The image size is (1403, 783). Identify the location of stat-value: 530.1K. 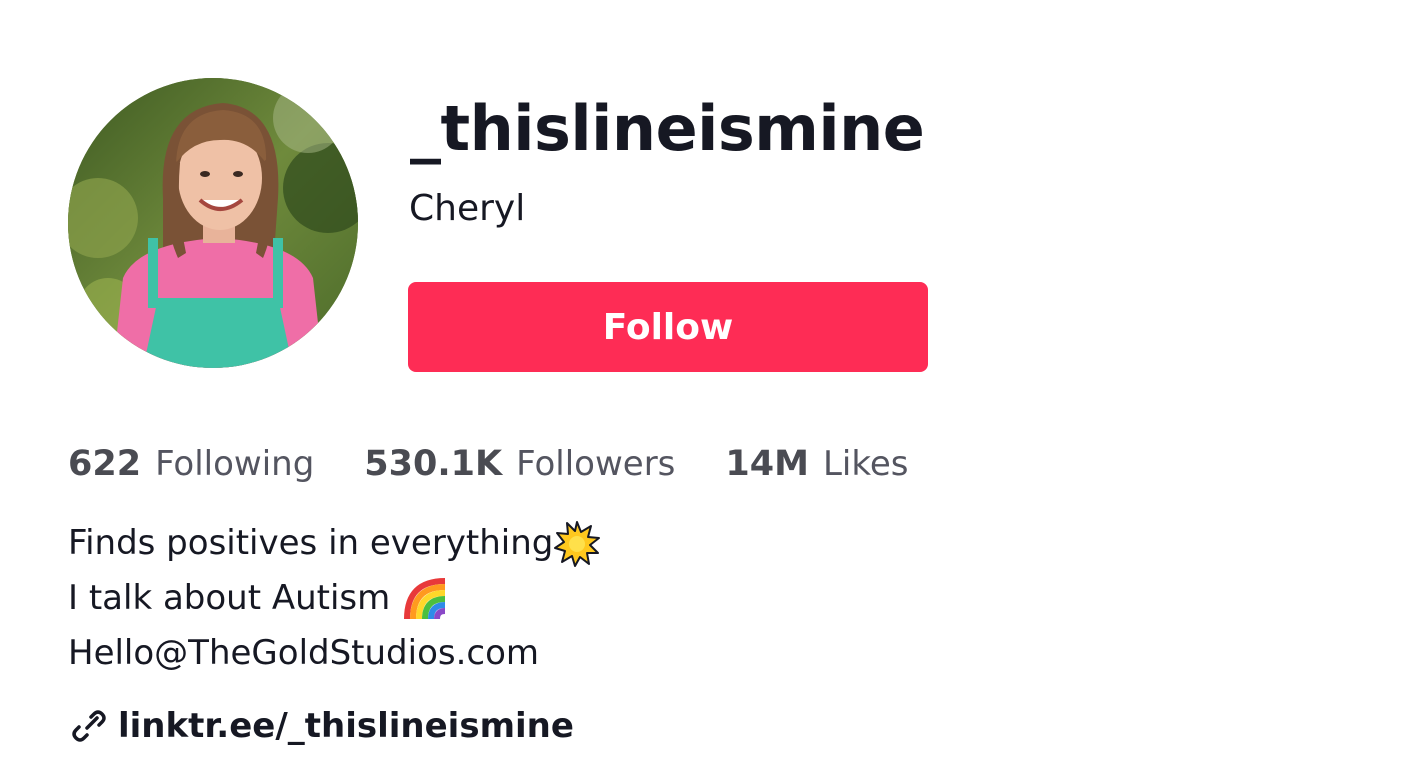
(433, 464).